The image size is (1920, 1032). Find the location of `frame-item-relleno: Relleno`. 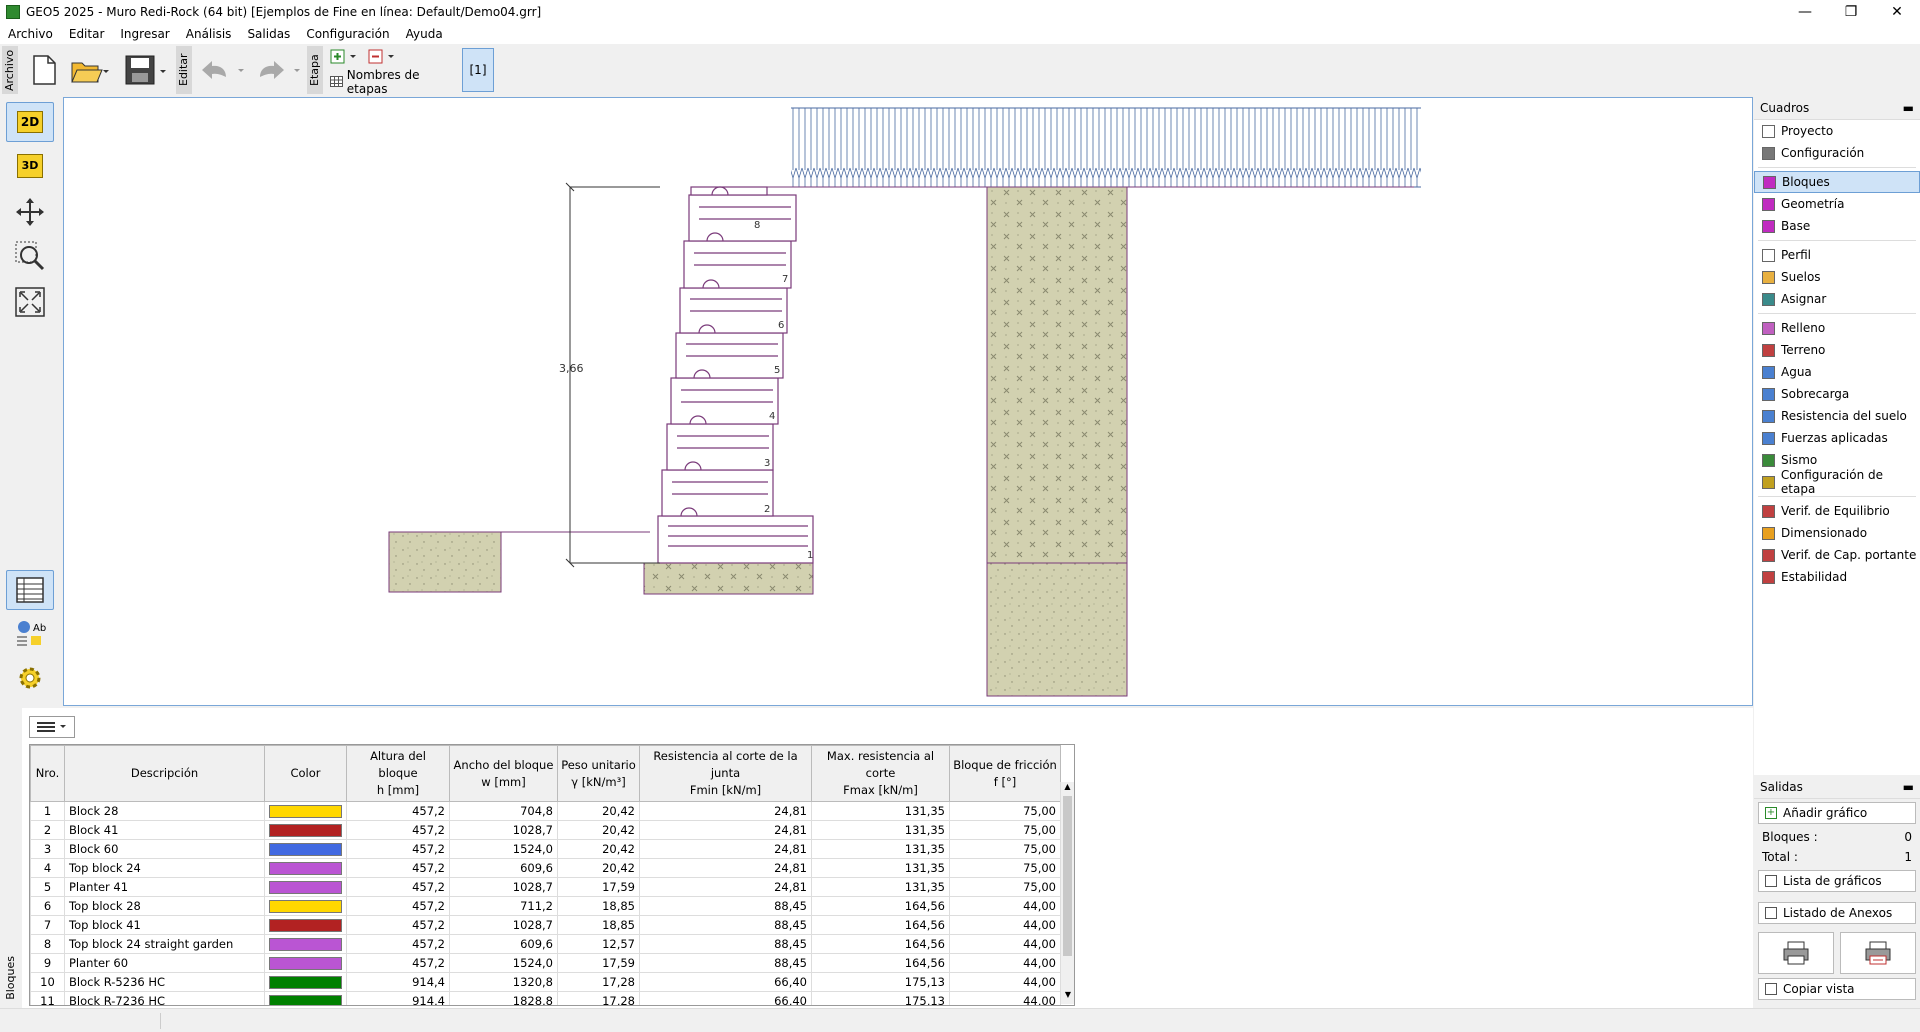

frame-item-relleno: Relleno is located at coordinates (1837, 328).